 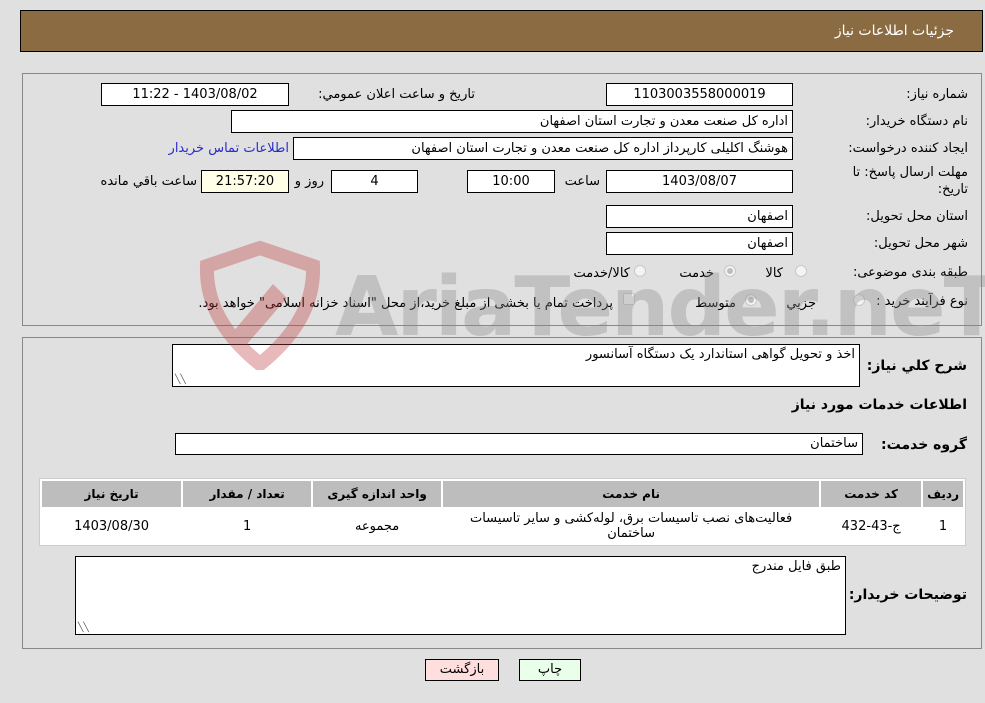 What do you see at coordinates (148, 181) in the screenshot?
I see `remaining-time-label: ساعت باقي مانده` at bounding box center [148, 181].